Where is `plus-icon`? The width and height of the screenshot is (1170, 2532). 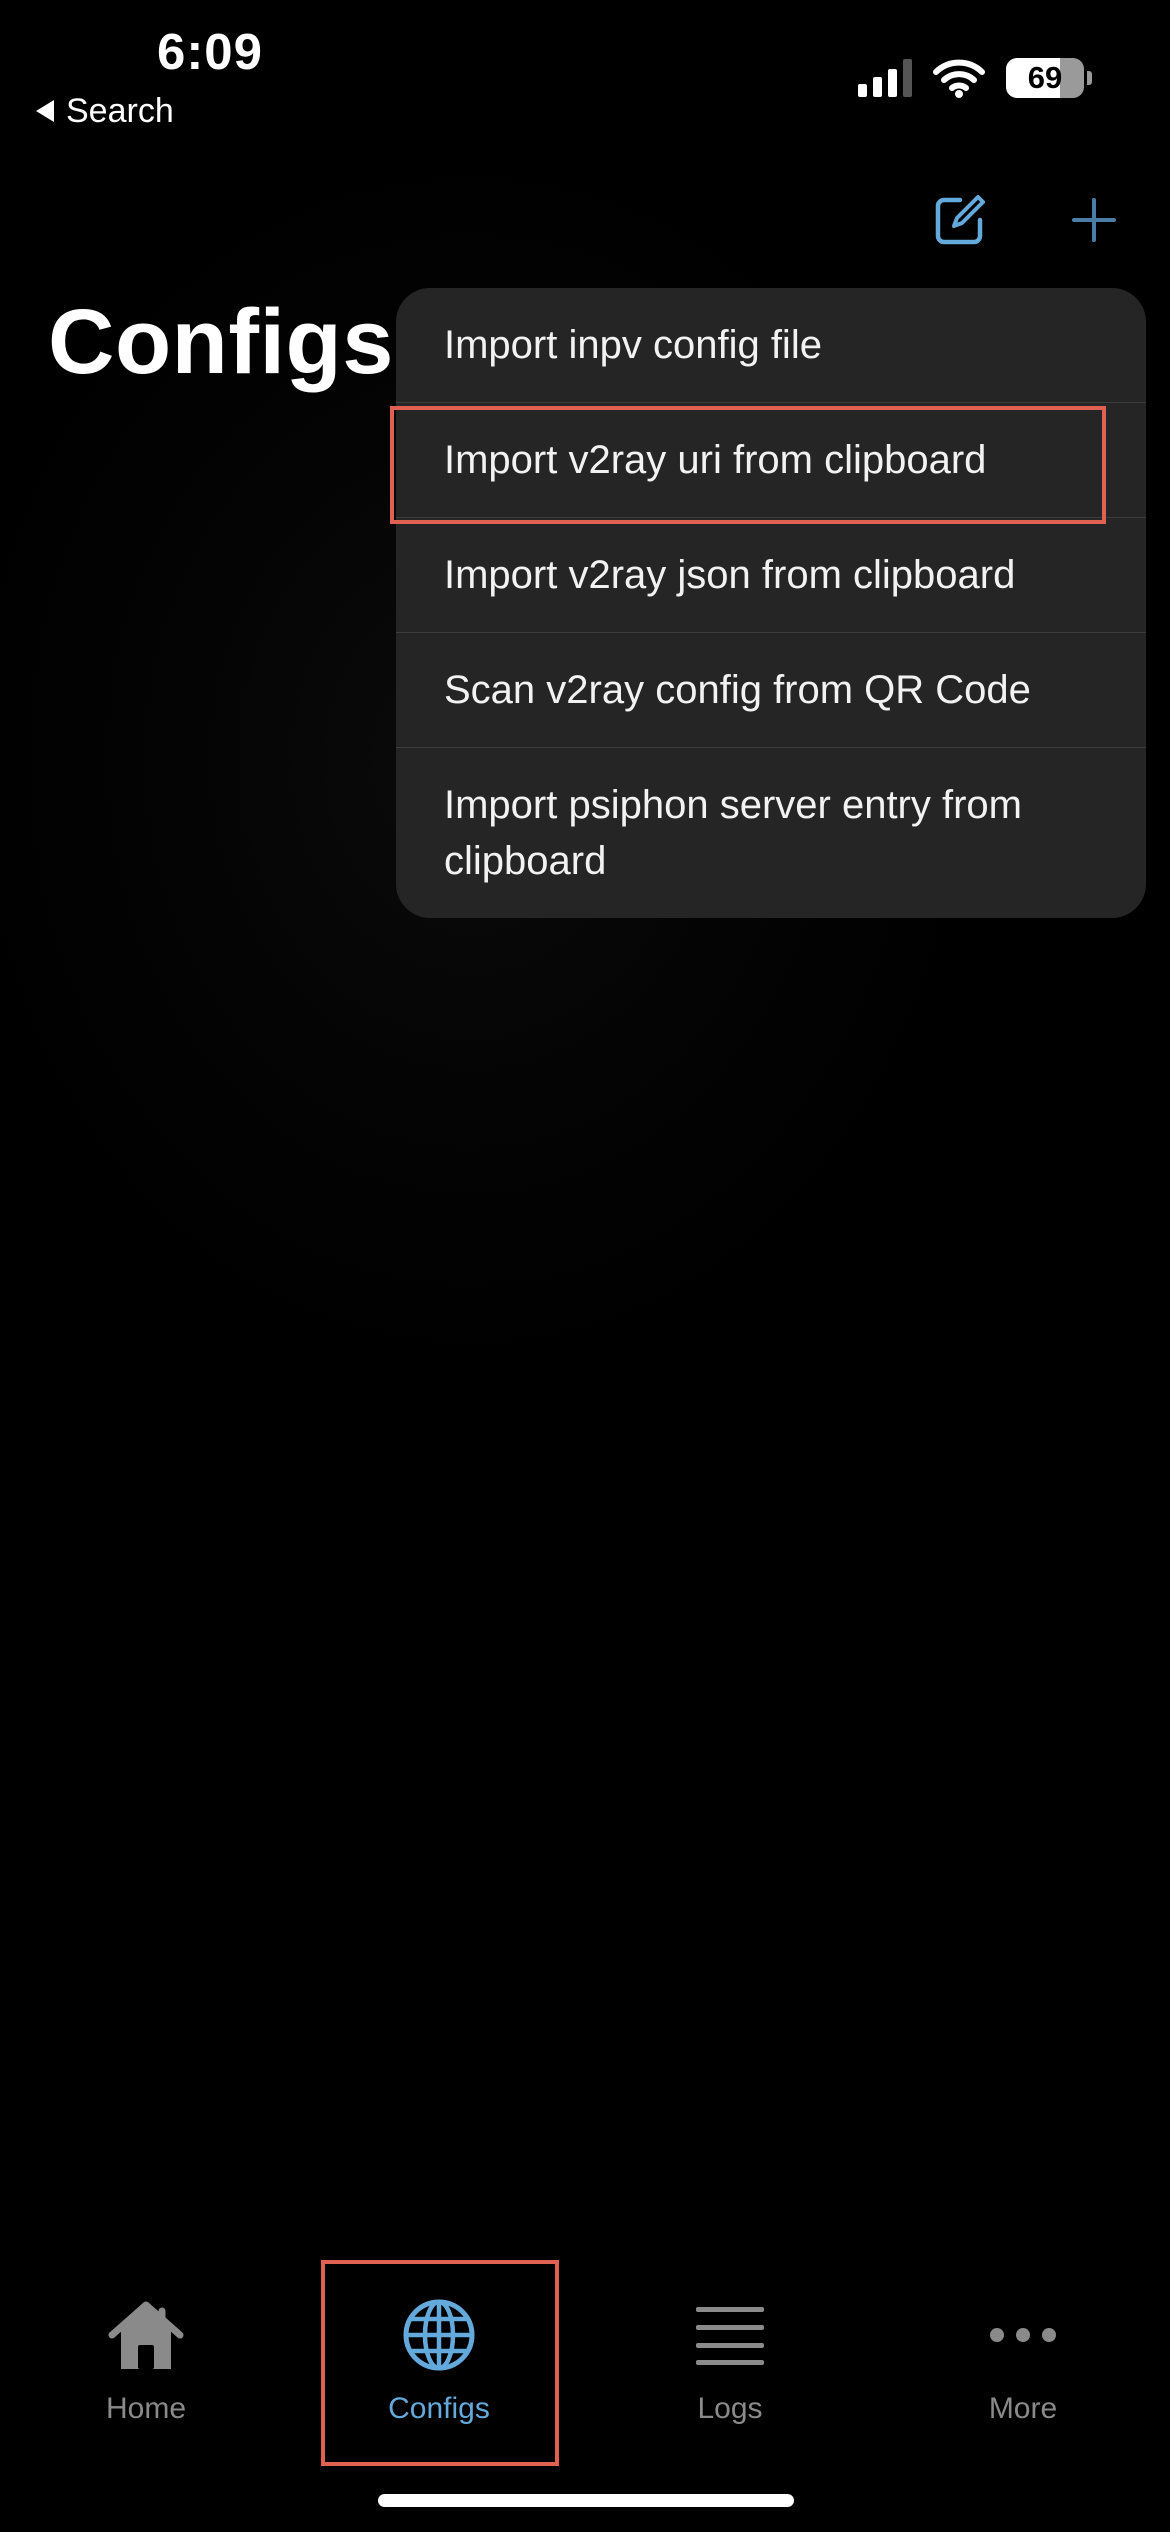 plus-icon is located at coordinates (1094, 220).